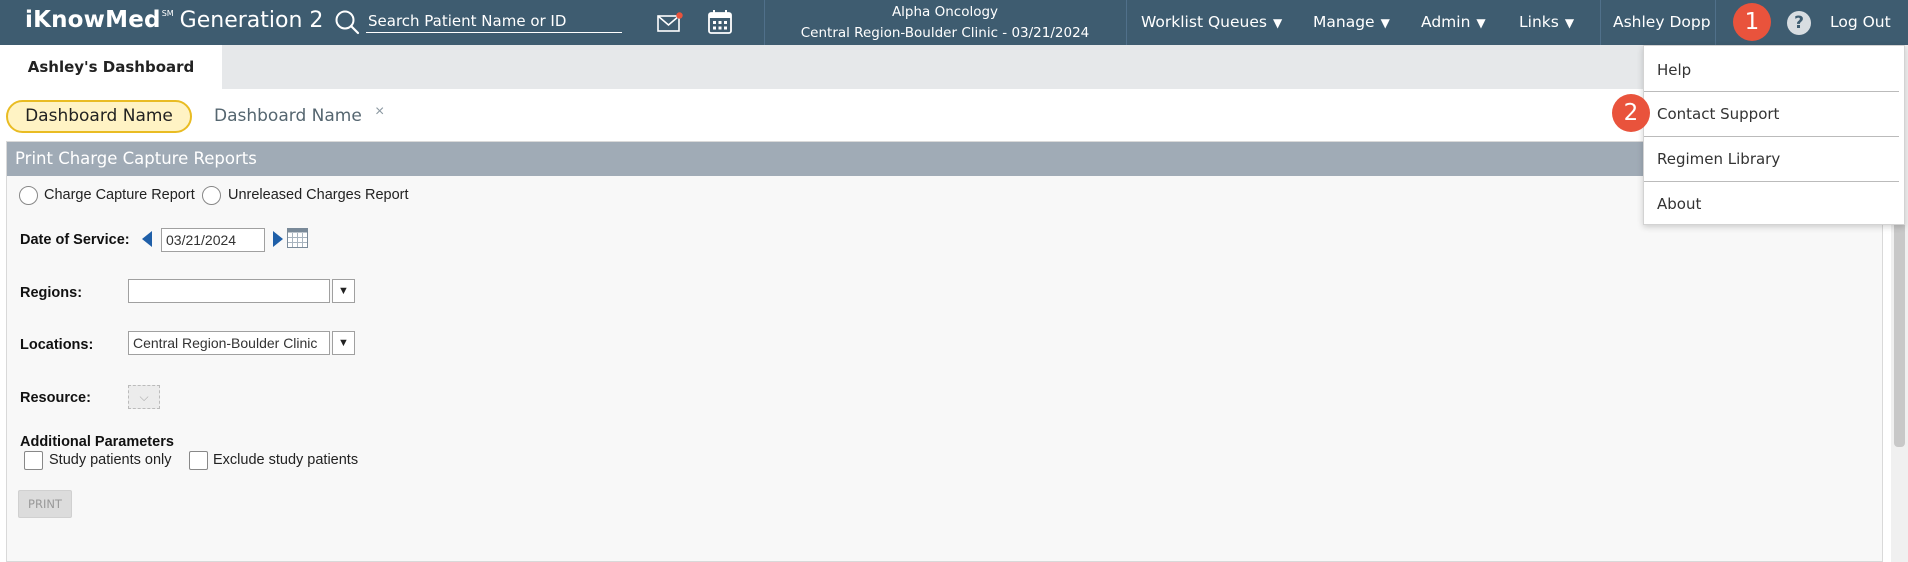 The width and height of the screenshot is (1908, 562). I want to click on locations-input, so click(229, 343).